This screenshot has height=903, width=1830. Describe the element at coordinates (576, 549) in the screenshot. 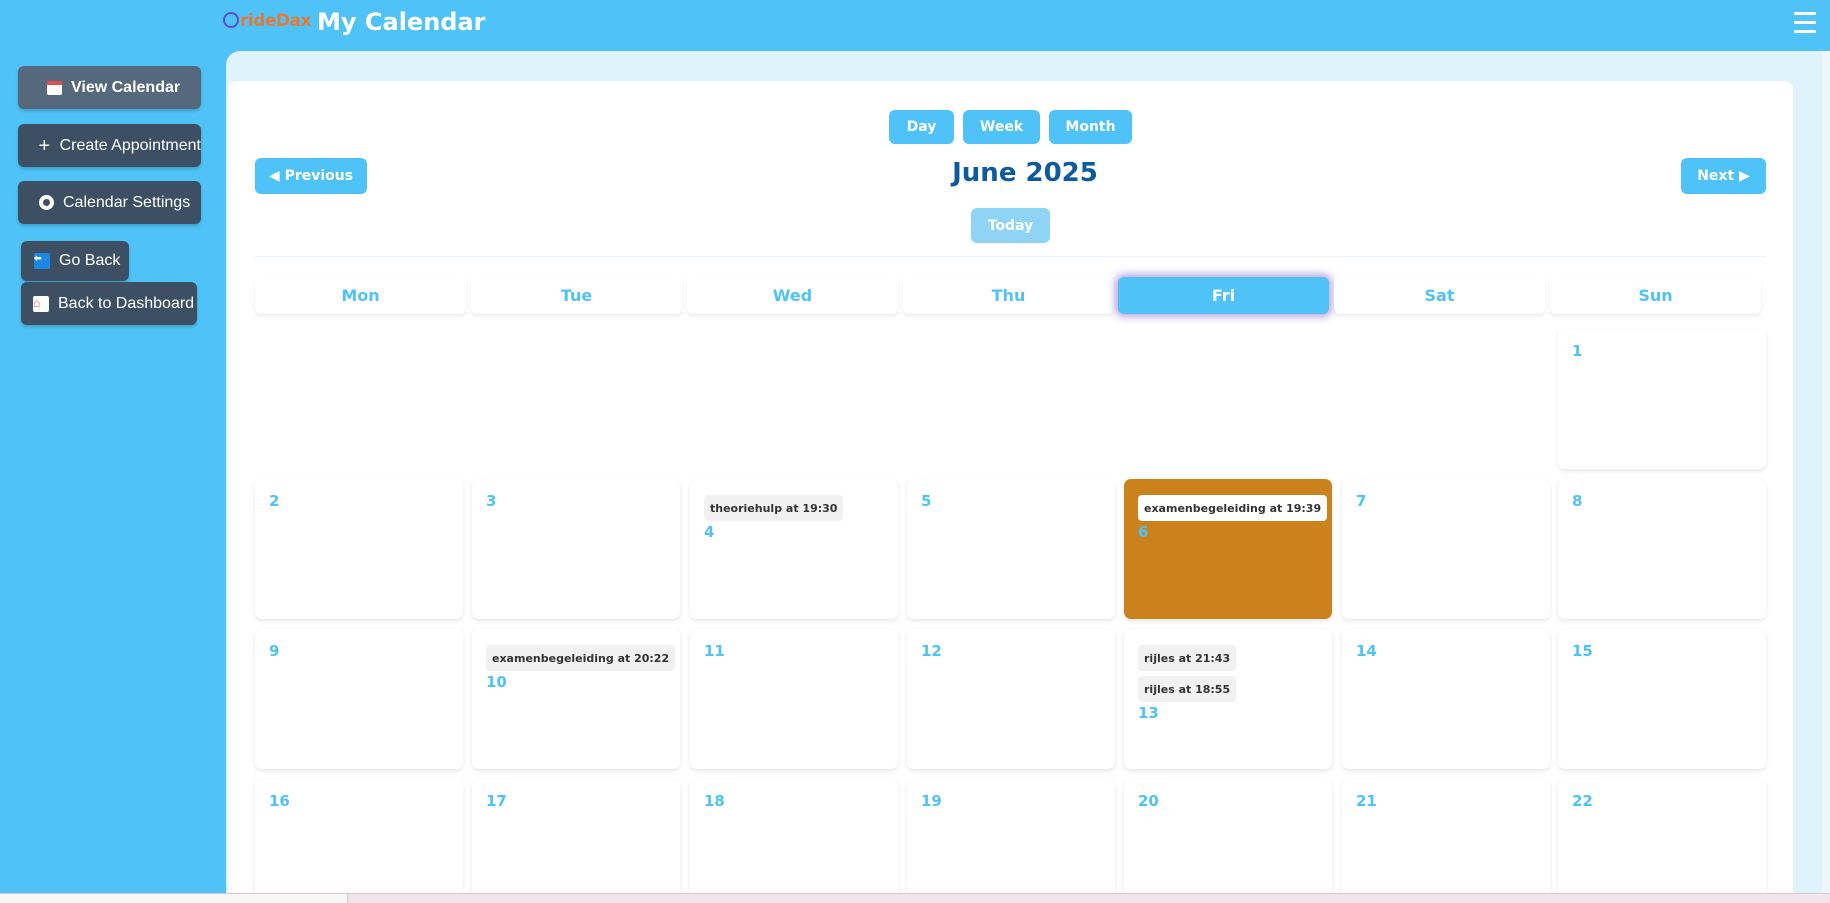

I see `day-cell: 3` at that location.